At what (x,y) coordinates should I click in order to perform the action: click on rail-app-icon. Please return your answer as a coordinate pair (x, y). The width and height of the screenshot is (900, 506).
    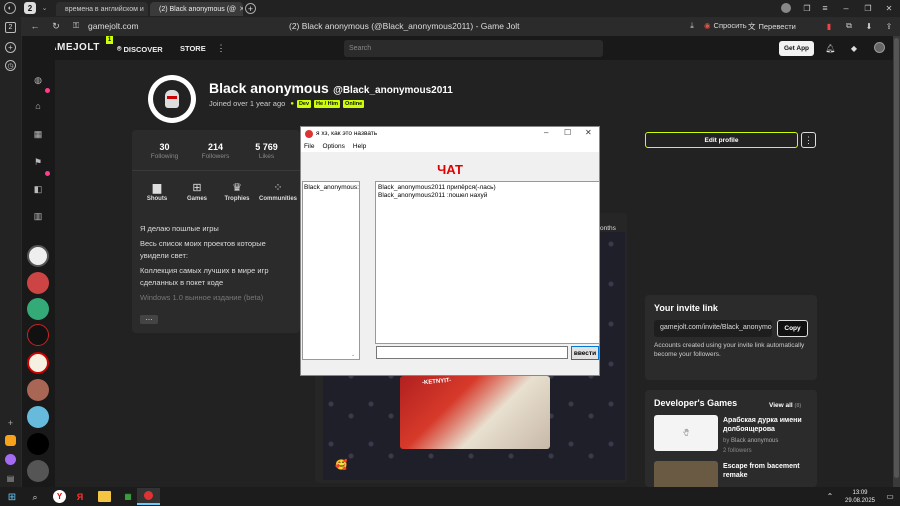
    Looking at the image, I should click on (10, 440).